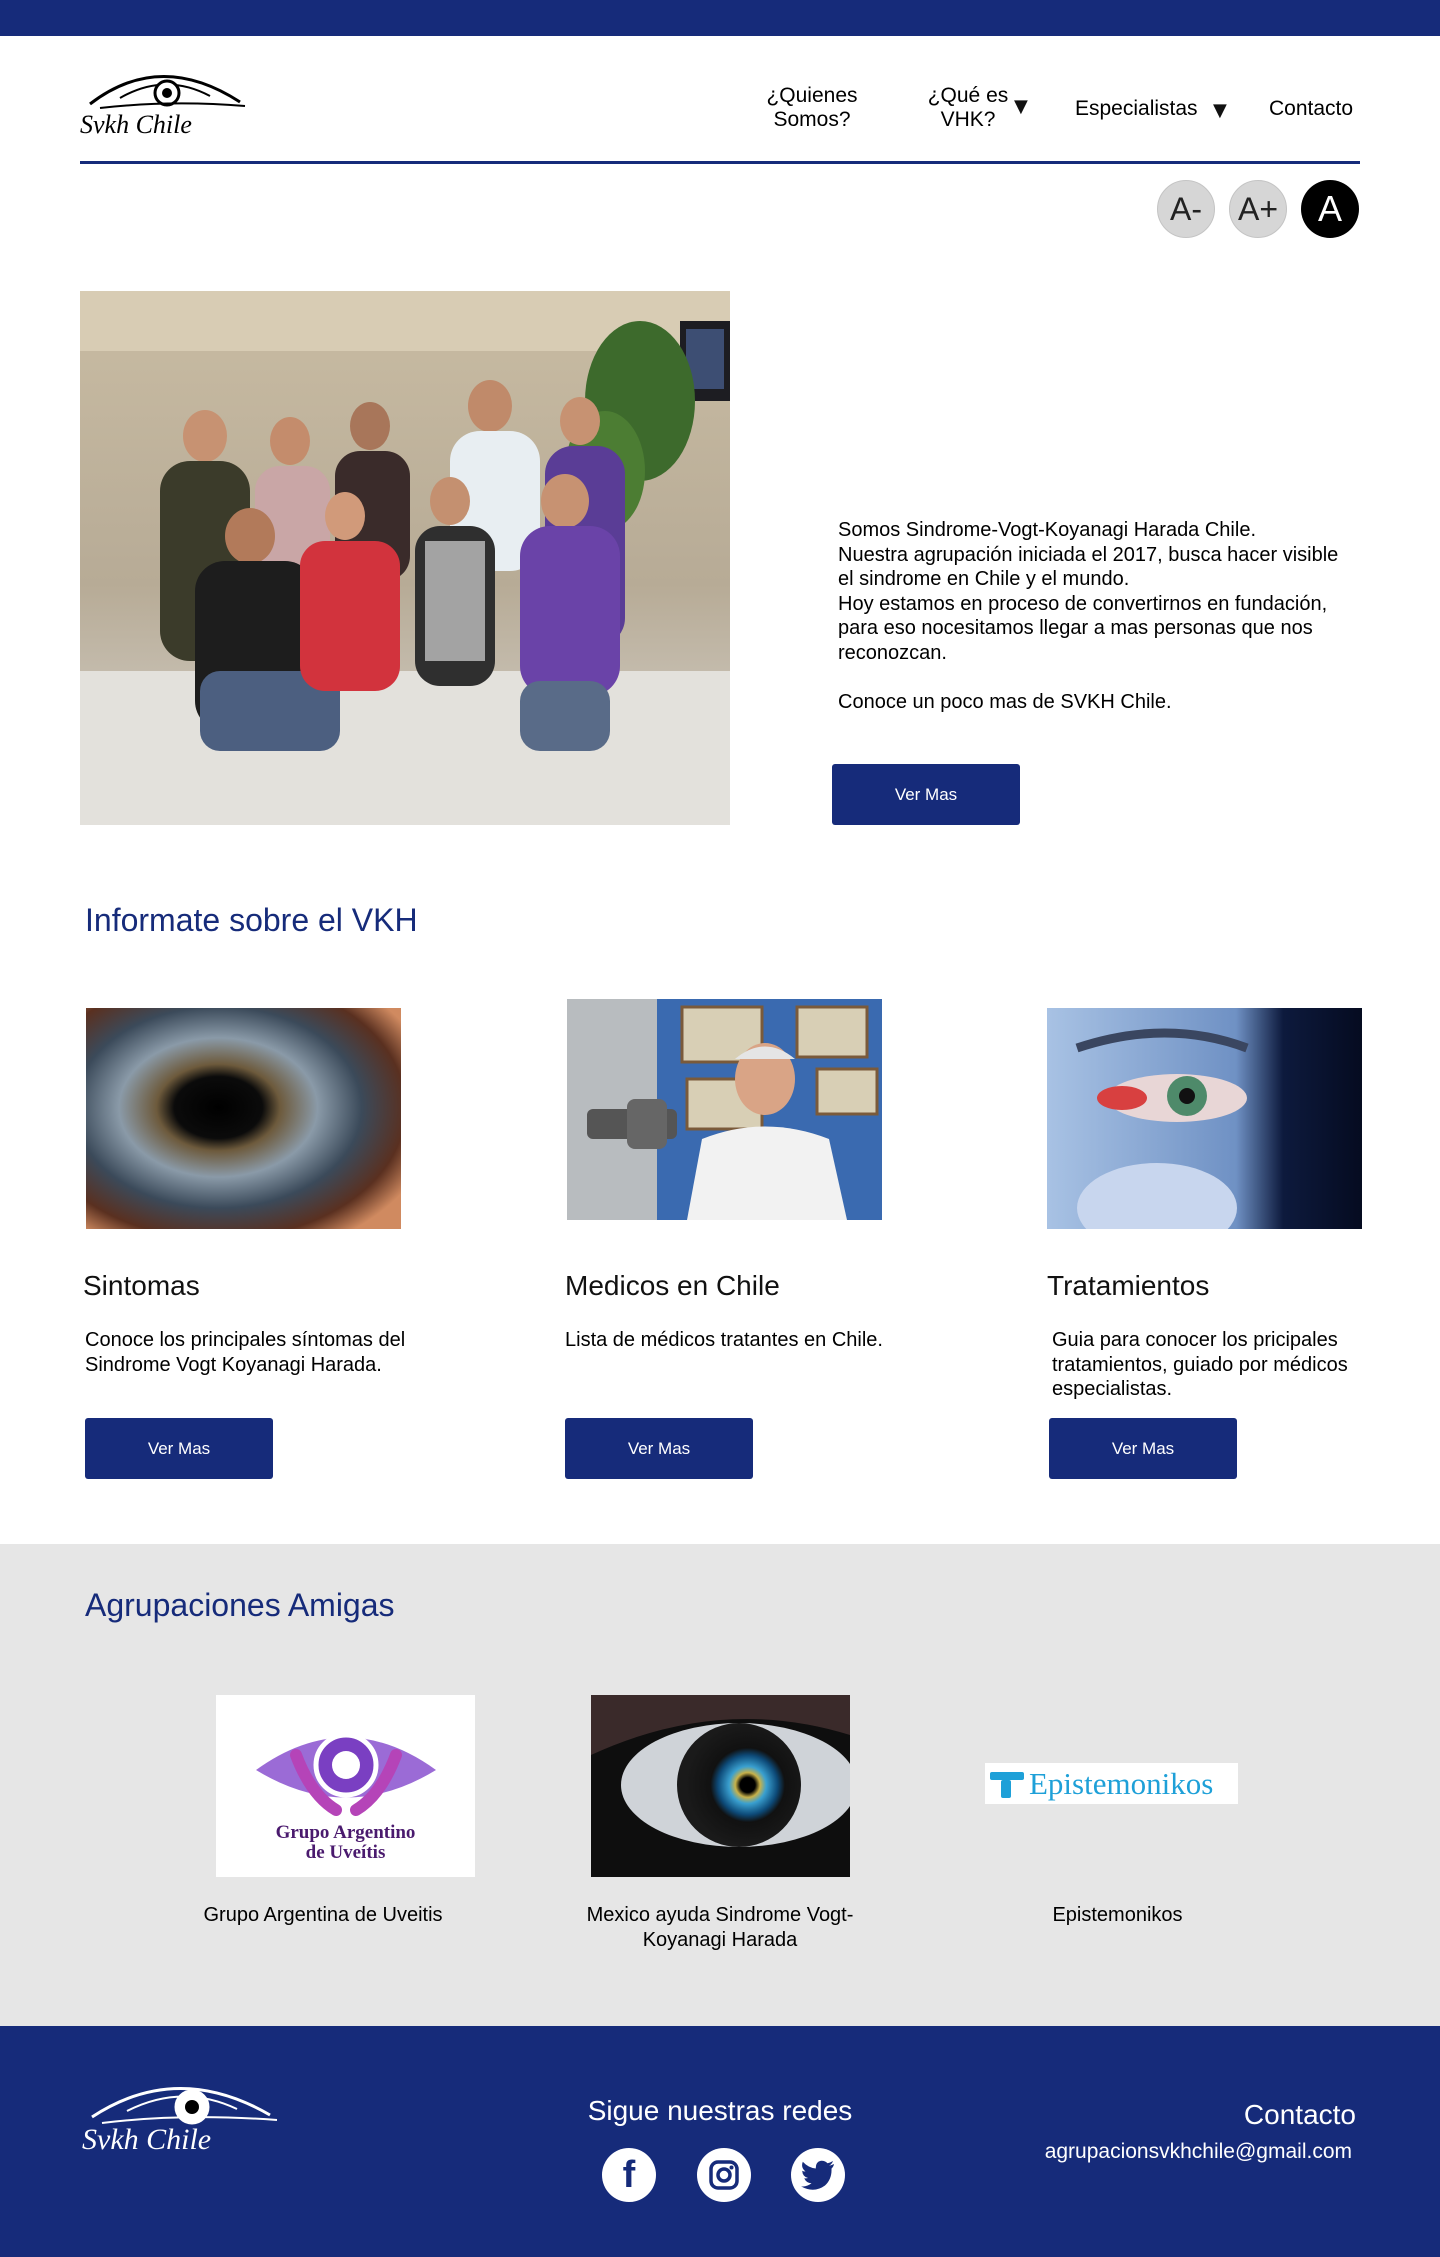 Image resolution: width=1440 pixels, height=2257 pixels. What do you see at coordinates (1258, 209) in the screenshot?
I see `font-increase-button: A+` at bounding box center [1258, 209].